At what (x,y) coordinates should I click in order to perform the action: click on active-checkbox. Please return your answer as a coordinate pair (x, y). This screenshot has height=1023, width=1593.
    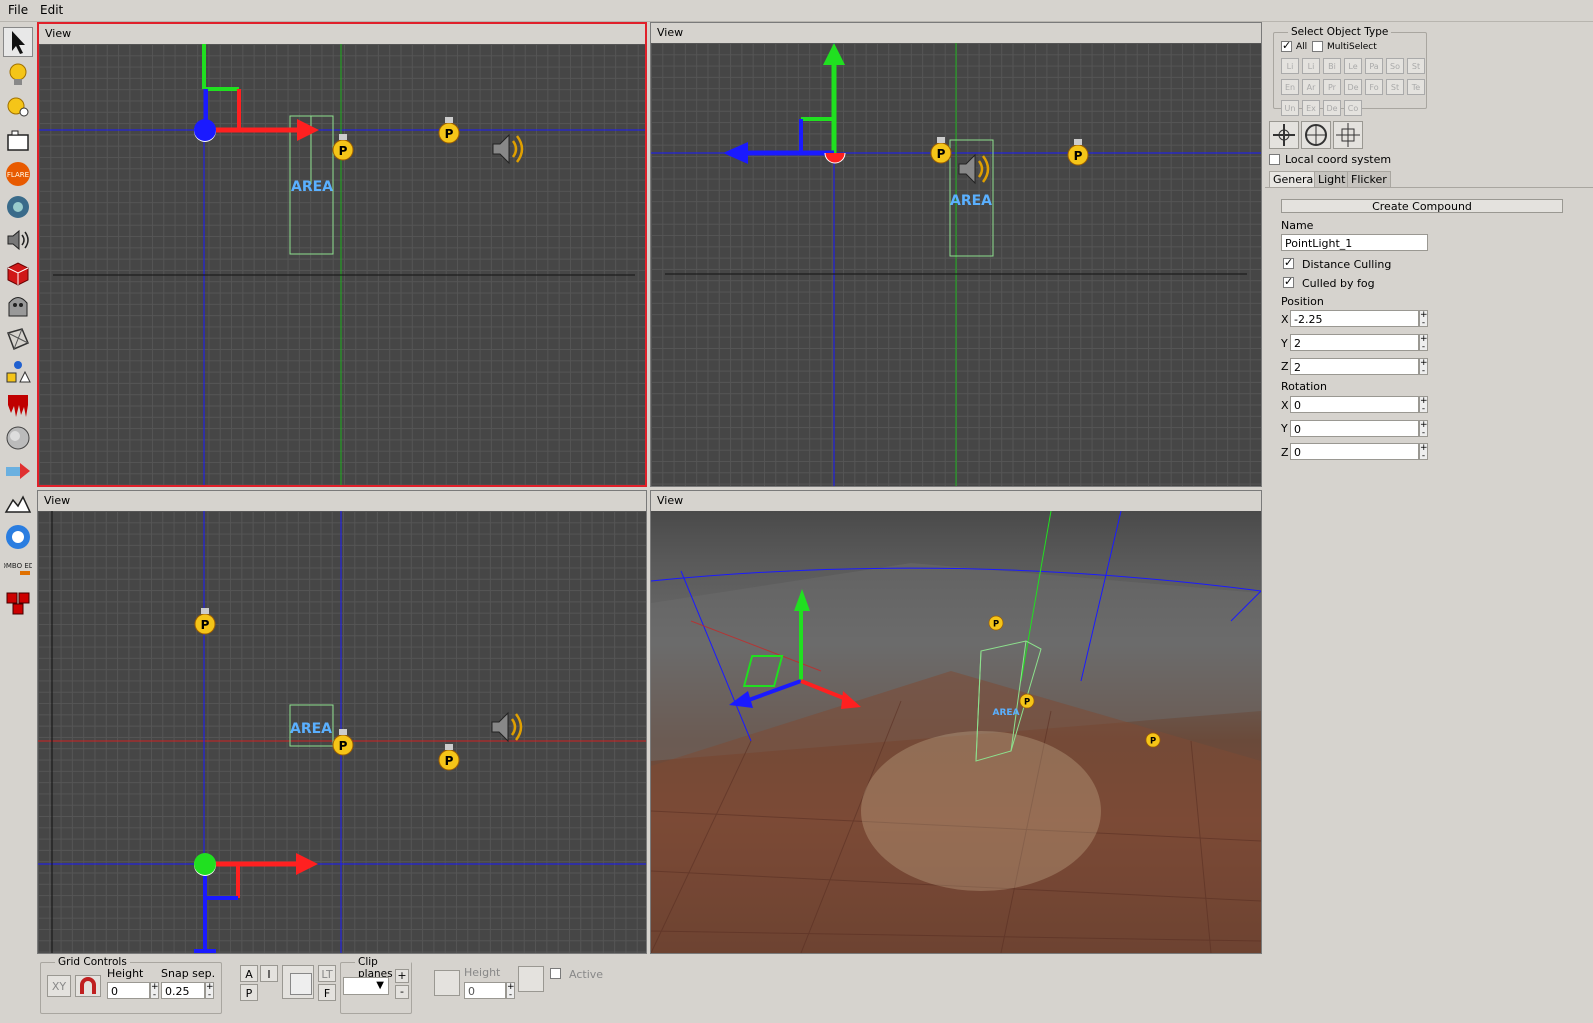
    Looking at the image, I should click on (555, 973).